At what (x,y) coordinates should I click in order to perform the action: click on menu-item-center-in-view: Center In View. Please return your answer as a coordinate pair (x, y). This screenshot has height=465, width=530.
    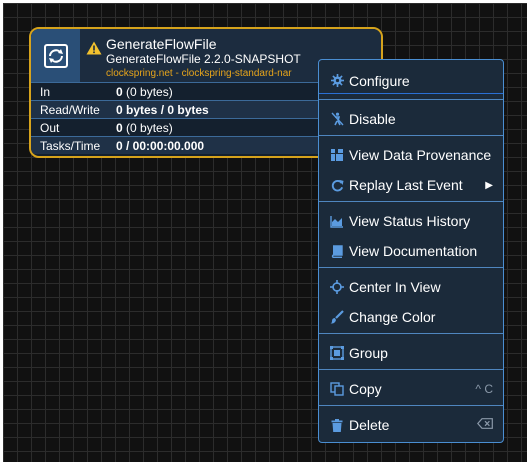
    Looking at the image, I should click on (411, 287).